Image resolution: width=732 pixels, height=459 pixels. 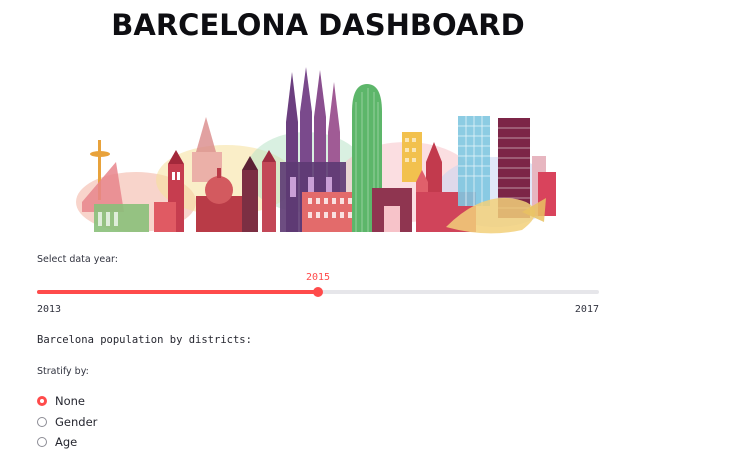 What do you see at coordinates (49, 309) in the screenshot?
I see `slider-min-label: 2013` at bounding box center [49, 309].